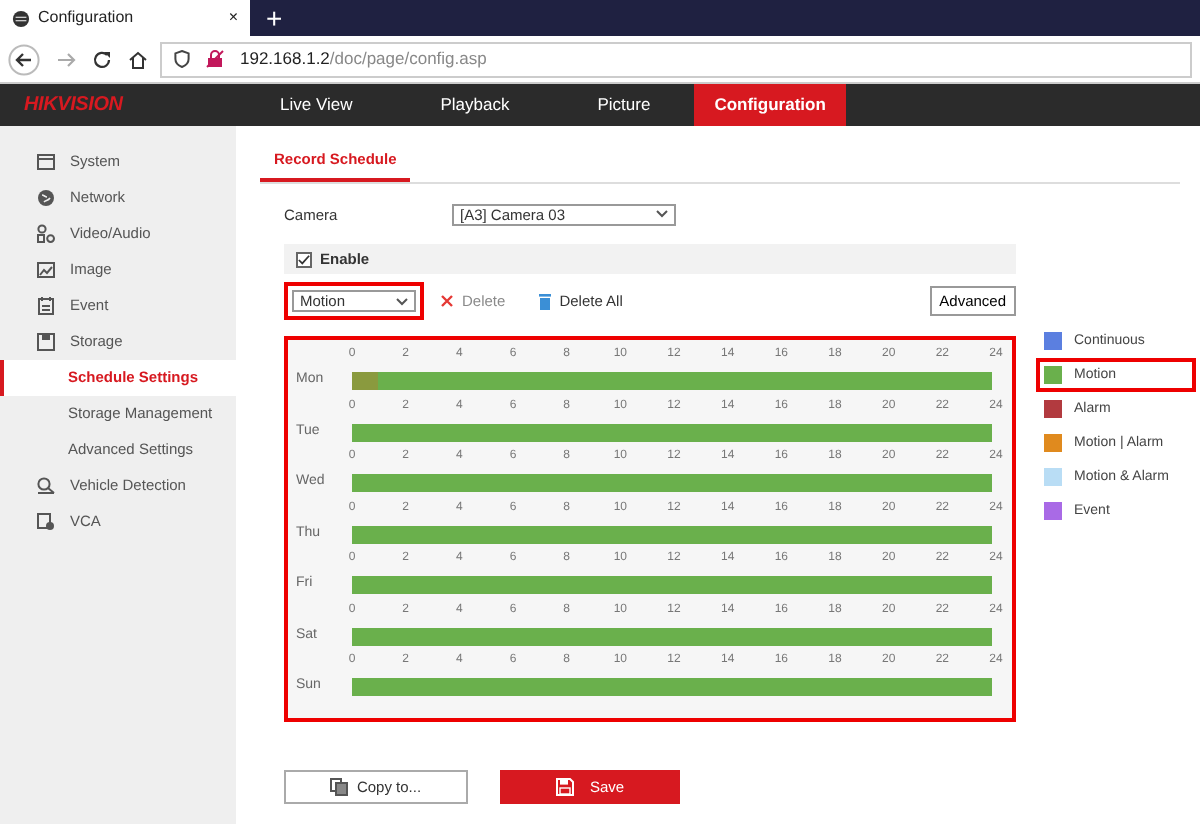 The height and width of the screenshot is (824, 1200). I want to click on forward-icon, so click(66, 59).